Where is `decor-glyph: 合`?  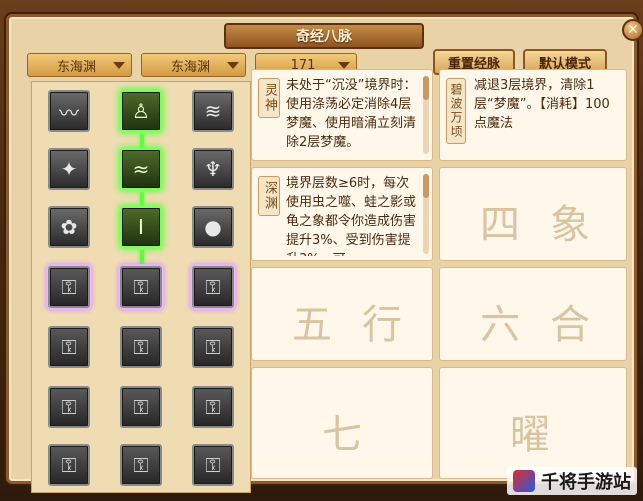
decor-glyph: 合 is located at coordinates (570, 325).